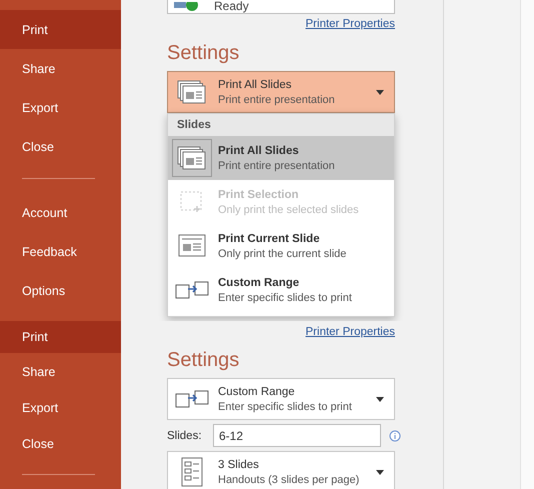  Describe the element at coordinates (297, 435) in the screenshot. I see `slides-input: 6-12` at that location.